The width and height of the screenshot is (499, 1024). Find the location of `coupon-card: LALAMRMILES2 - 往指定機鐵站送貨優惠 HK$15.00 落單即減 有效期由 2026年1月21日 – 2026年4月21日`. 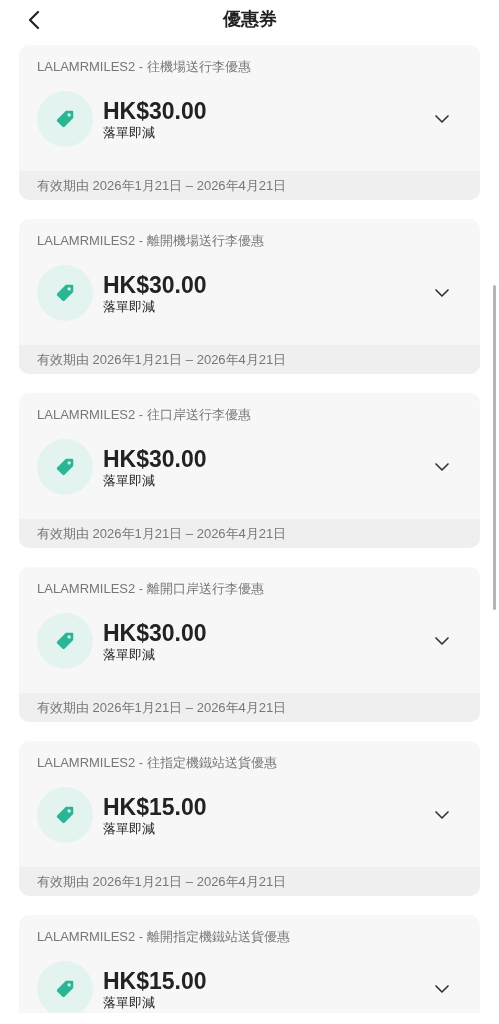

coupon-card: LALAMRMILES2 - 往指定機鐵站送貨優惠 HK$15.00 落單即減 有效期由 2026年1月21日 – 2026年4月21日 is located at coordinates (249, 818).